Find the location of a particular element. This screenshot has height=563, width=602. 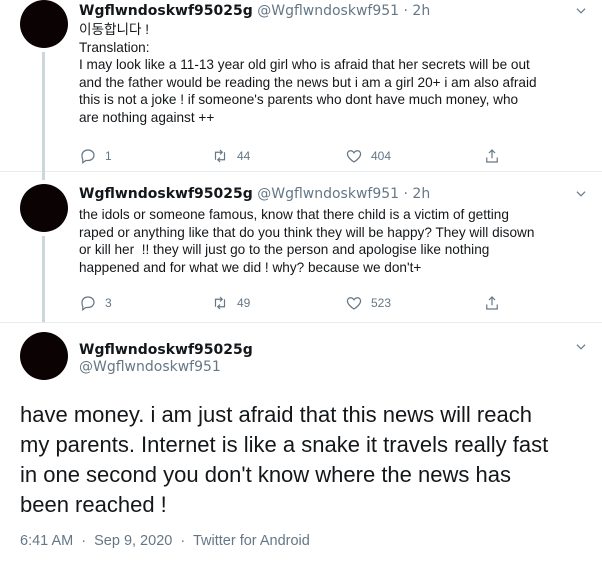

reply-count: 3 is located at coordinates (108, 303).